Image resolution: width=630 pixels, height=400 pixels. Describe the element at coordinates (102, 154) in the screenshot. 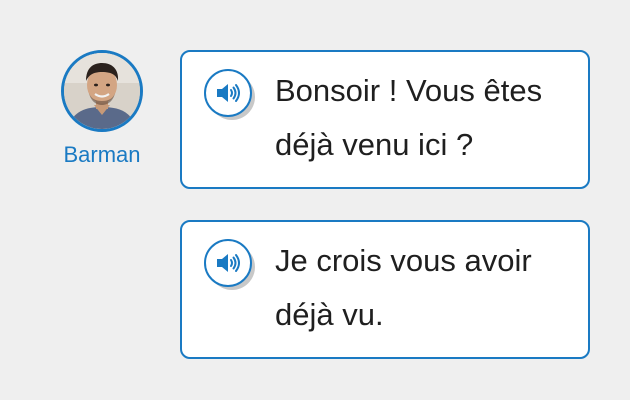

I see `speaker-name: Barman` at that location.